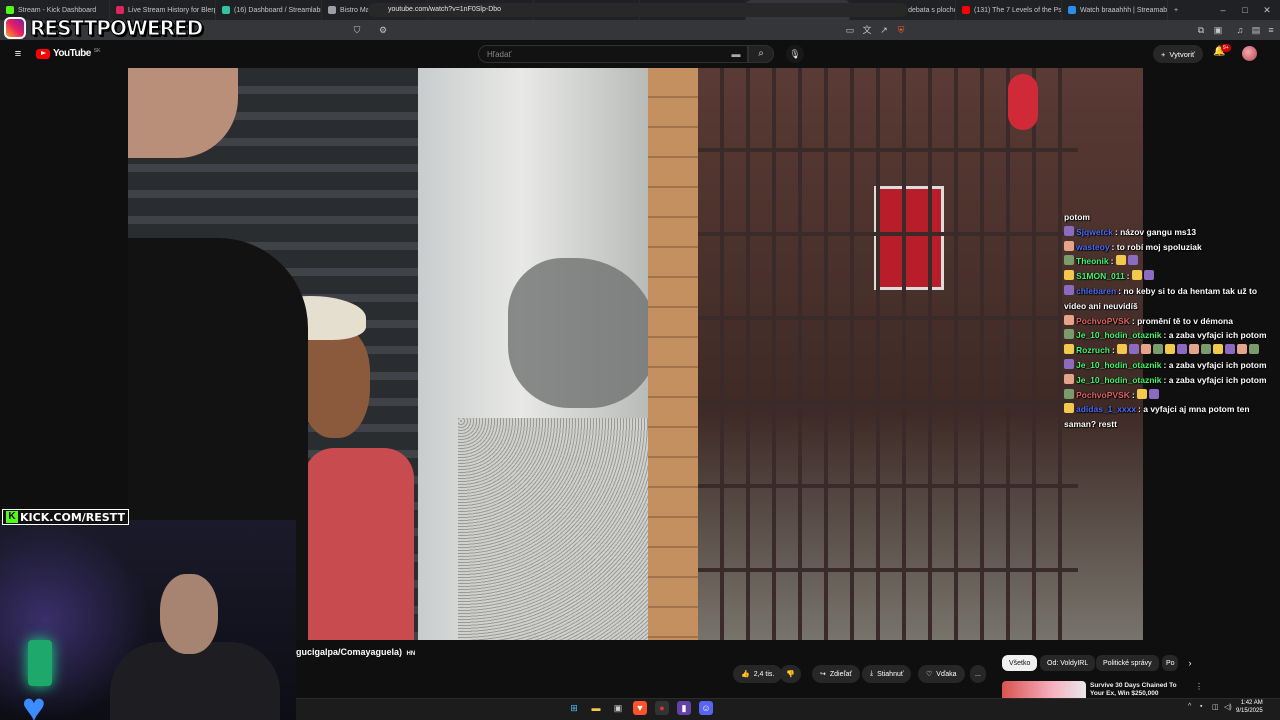 The image size is (1280, 720). I want to click on chat-username: adidas_1_xxxx, so click(1106, 409).